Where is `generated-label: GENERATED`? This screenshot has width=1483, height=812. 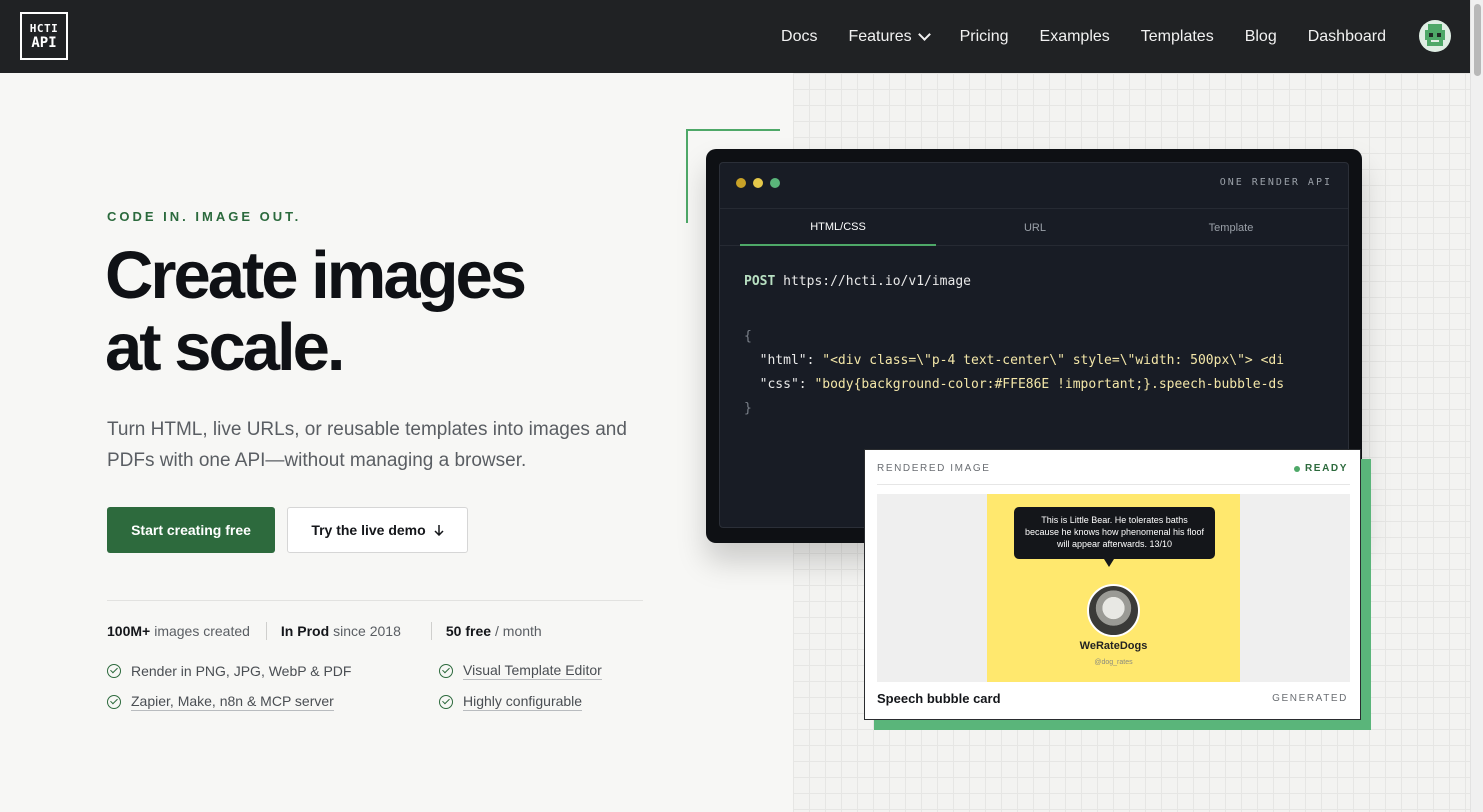
generated-label: GENERATED is located at coordinates (1310, 698).